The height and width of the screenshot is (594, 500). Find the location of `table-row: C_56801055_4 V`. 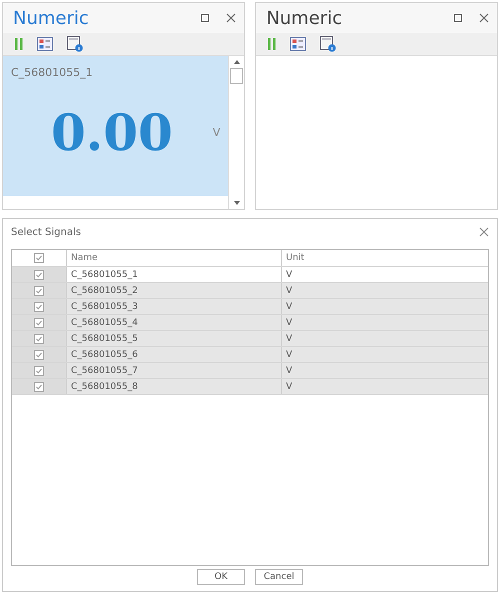

table-row: C_56801055_4 V is located at coordinates (250, 323).